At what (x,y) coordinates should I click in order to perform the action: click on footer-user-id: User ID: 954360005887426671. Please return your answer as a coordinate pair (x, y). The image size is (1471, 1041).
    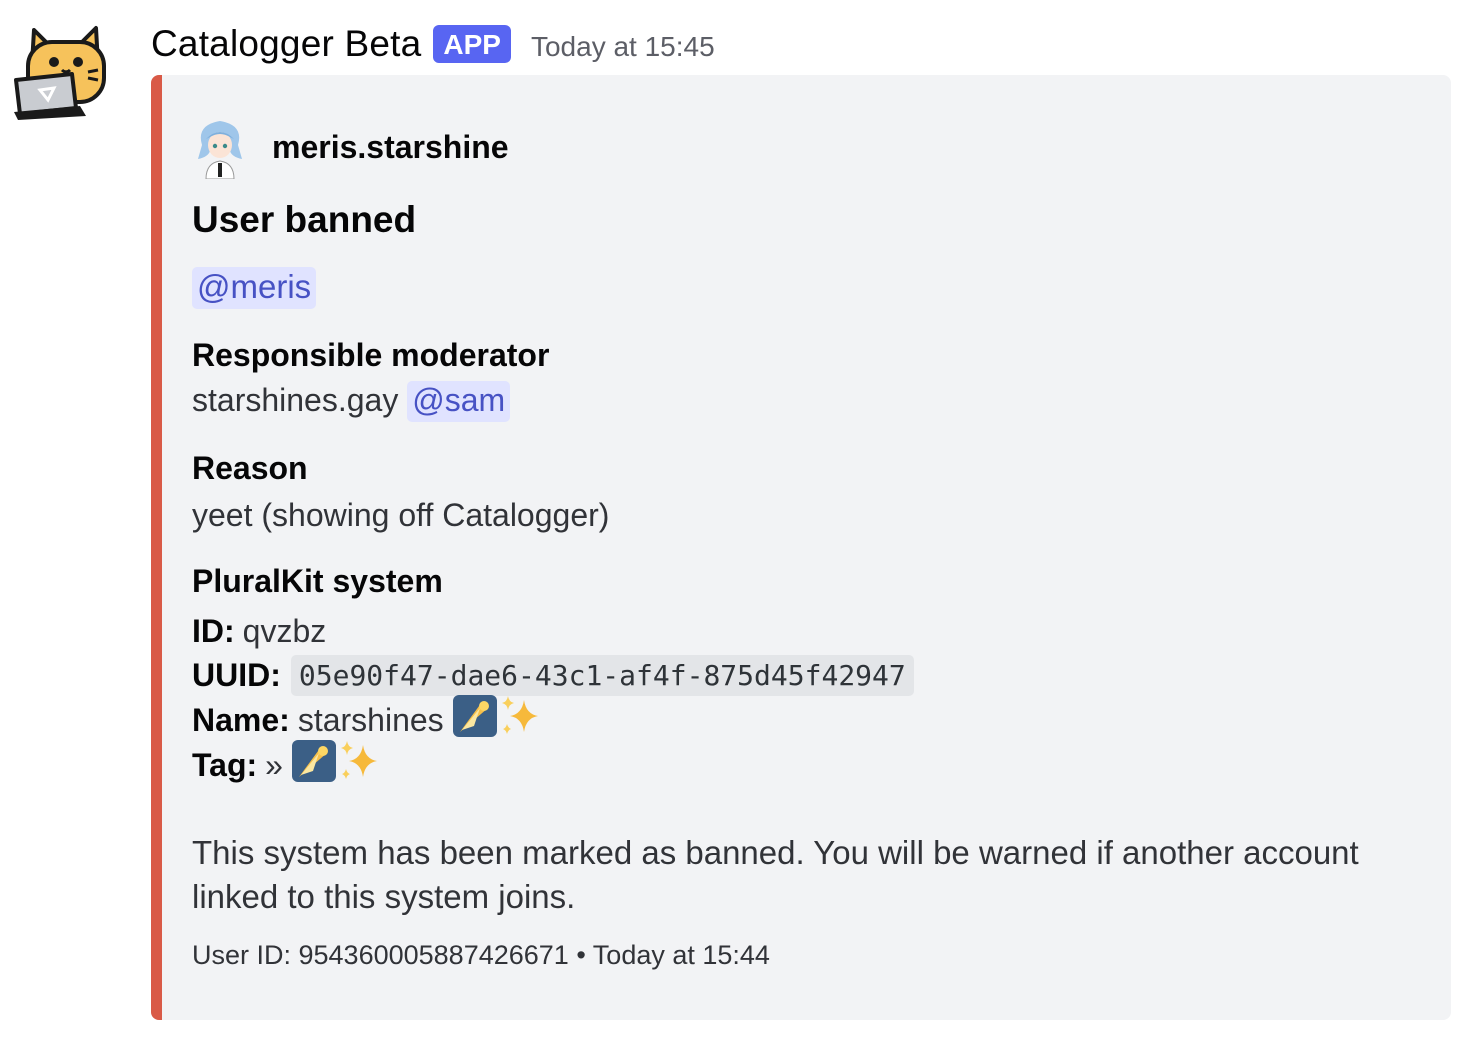
    Looking at the image, I should click on (380, 955).